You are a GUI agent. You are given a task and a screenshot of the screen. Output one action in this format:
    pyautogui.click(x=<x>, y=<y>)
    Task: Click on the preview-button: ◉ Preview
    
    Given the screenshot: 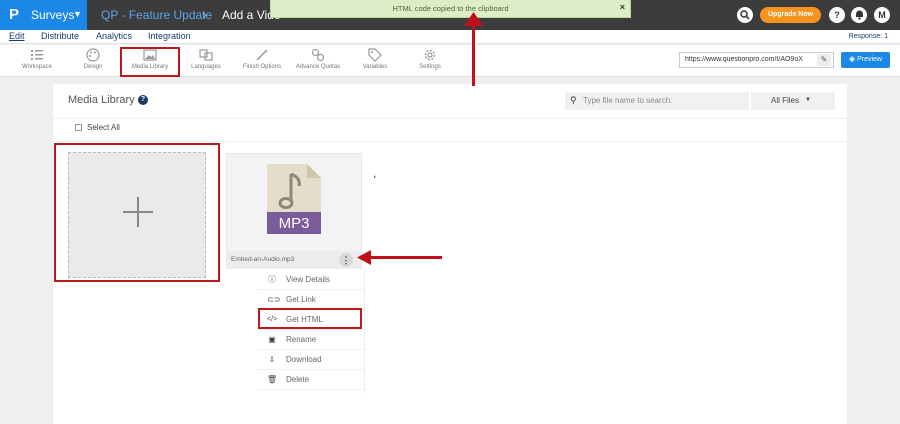 What is the action you would take?
    pyautogui.click(x=865, y=60)
    